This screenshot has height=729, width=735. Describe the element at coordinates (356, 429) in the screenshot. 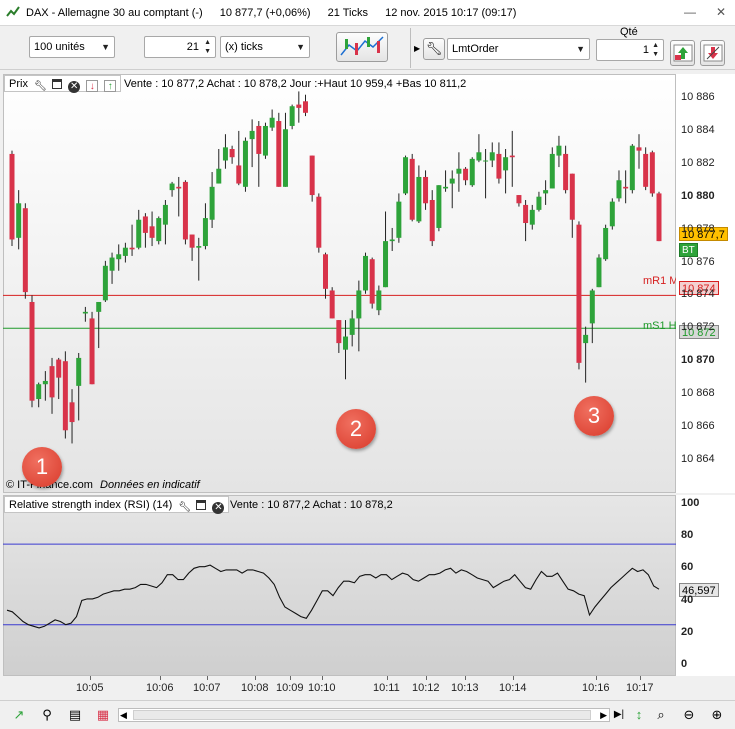

I see `marker-2: 2` at that location.